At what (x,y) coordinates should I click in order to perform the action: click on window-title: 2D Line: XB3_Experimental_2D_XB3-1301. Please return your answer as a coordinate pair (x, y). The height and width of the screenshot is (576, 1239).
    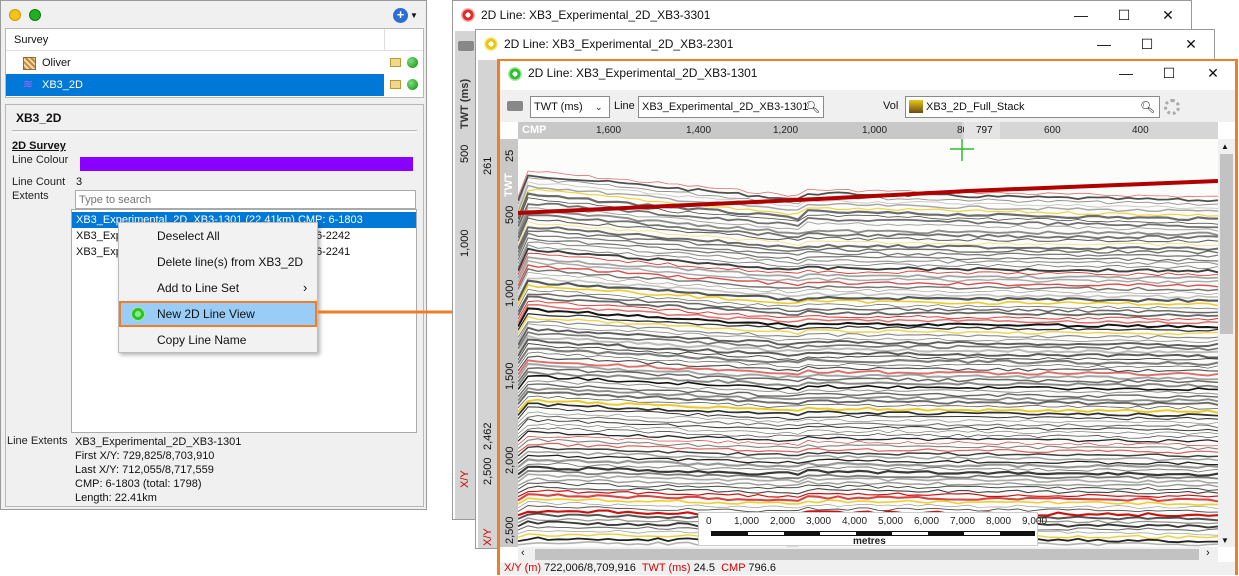
    Looking at the image, I should click on (643, 73).